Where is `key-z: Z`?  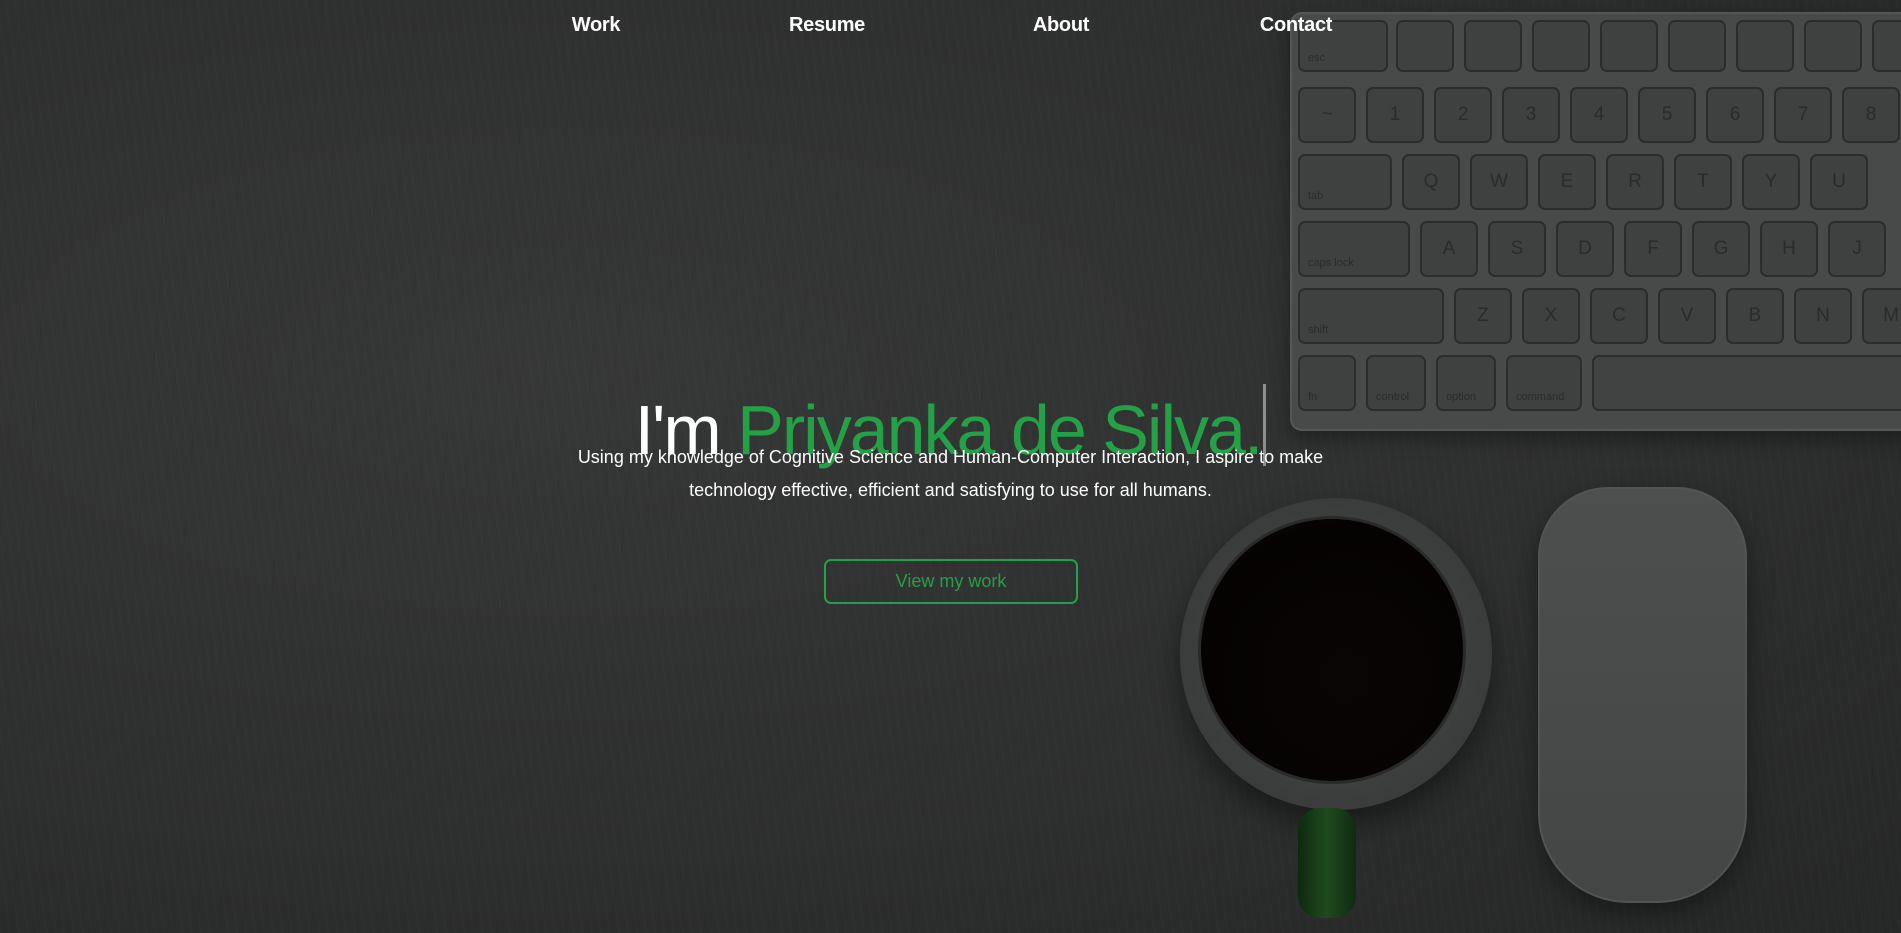
key-z: Z is located at coordinates (1483, 316).